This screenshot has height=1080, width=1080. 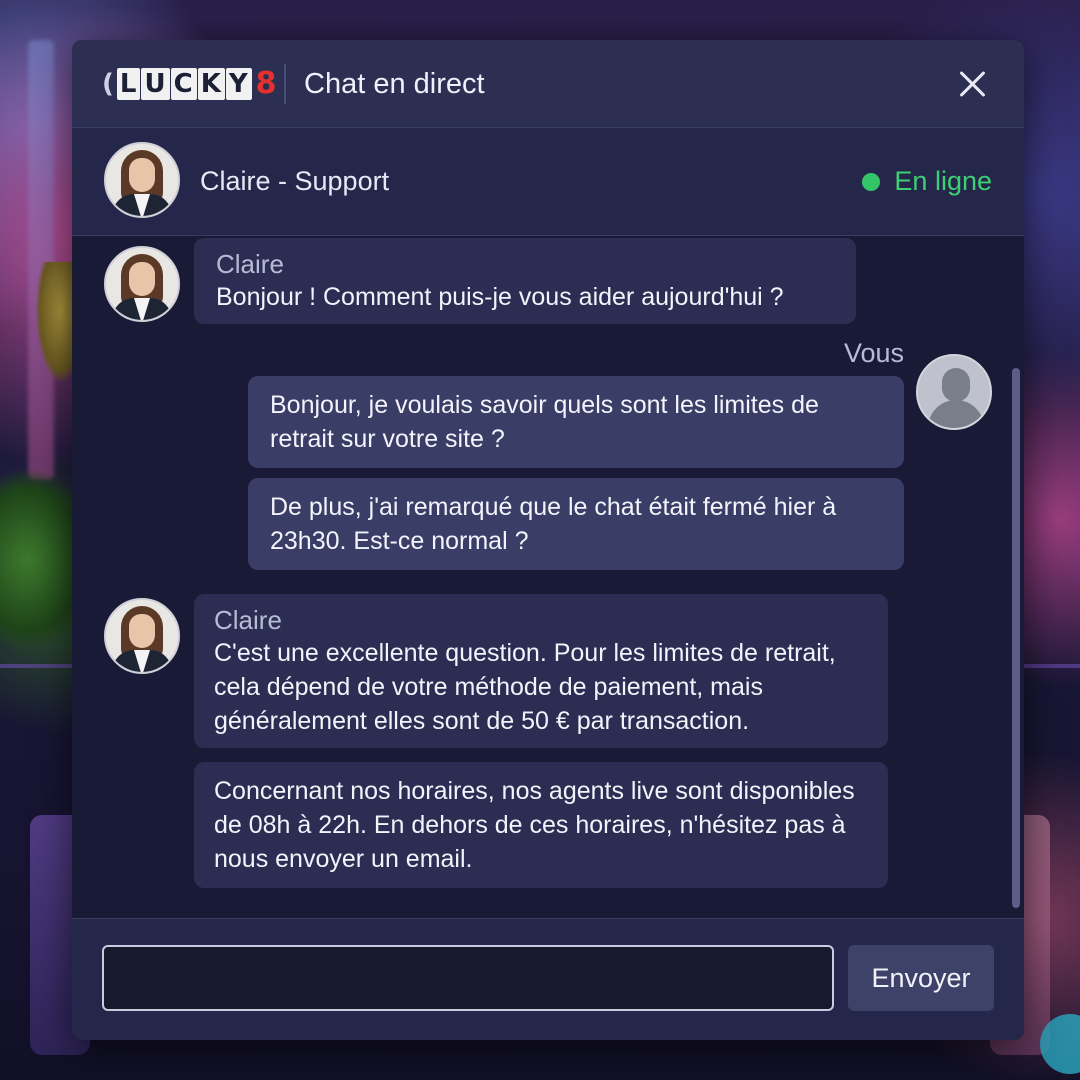 What do you see at coordinates (155, 84) in the screenshot?
I see `logo-letter: U` at bounding box center [155, 84].